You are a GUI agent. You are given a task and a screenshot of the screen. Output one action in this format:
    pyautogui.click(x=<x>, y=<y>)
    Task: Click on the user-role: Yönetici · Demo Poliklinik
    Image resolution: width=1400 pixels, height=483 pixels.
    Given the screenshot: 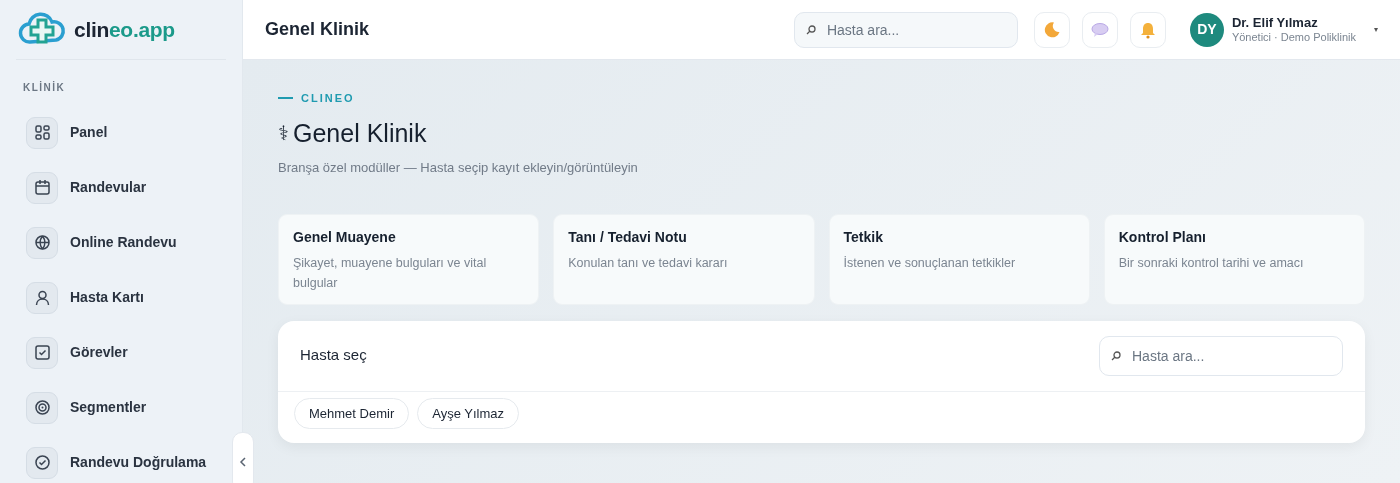 What is the action you would take?
    pyautogui.click(x=1293, y=37)
    